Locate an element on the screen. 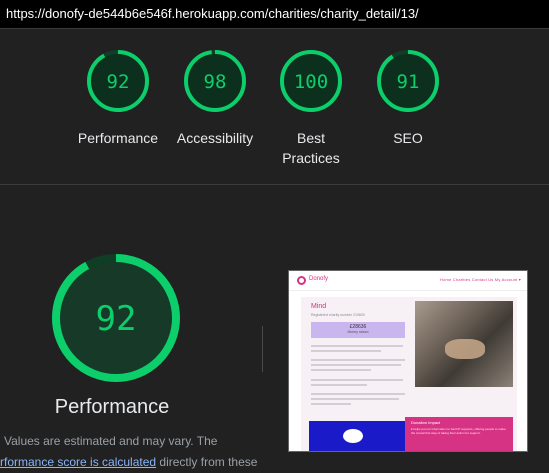 Image resolution: width=549 pixels, height=473 pixels. donofy-logo-icon is located at coordinates (301, 280).